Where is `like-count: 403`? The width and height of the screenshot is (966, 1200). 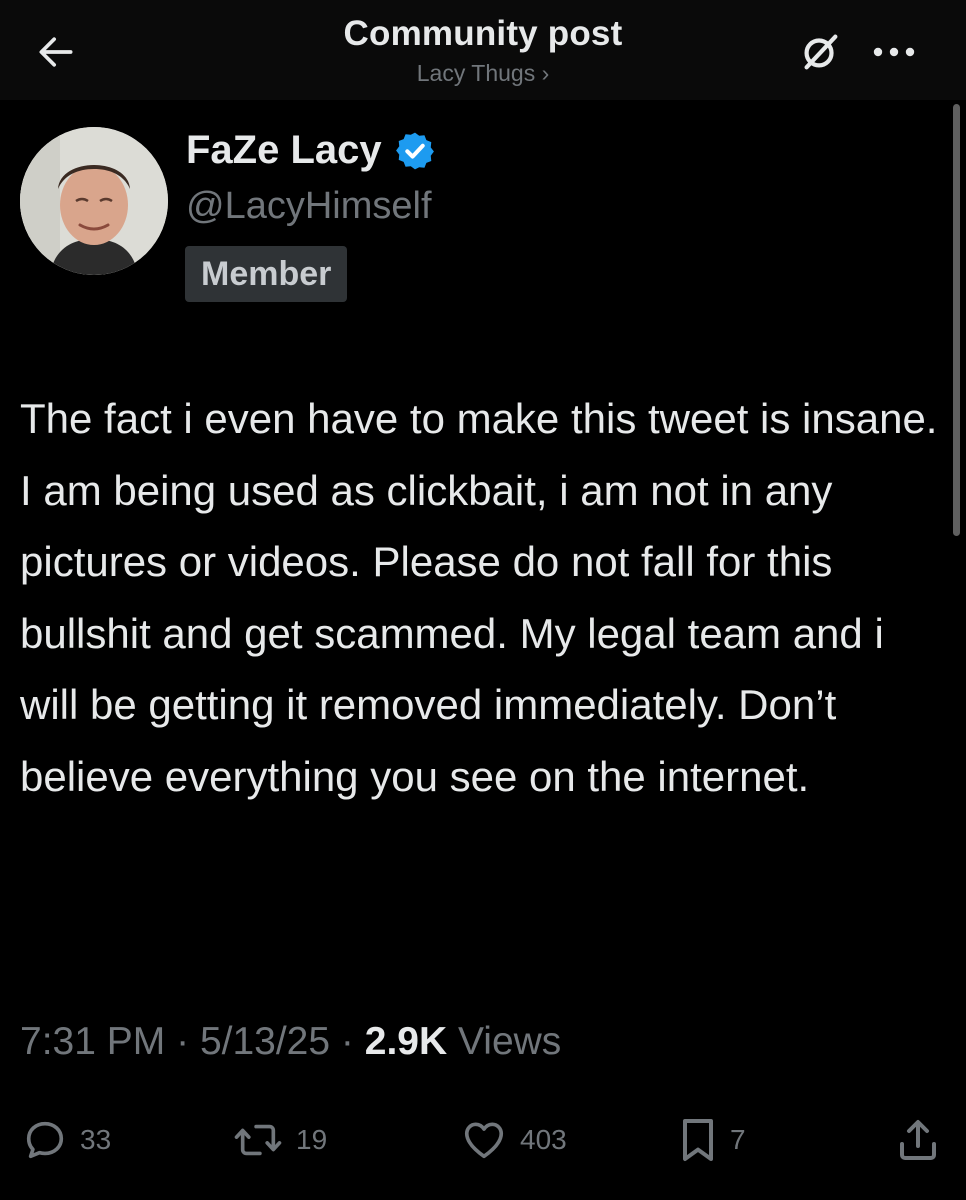 like-count: 403 is located at coordinates (543, 1139).